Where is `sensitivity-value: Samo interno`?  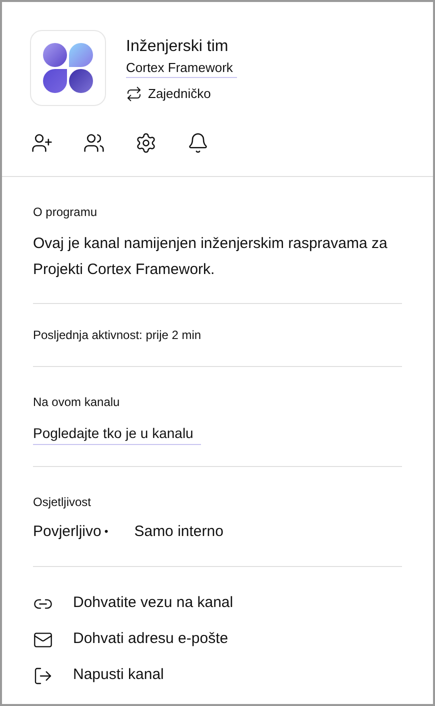
sensitivity-value: Samo interno is located at coordinates (179, 532).